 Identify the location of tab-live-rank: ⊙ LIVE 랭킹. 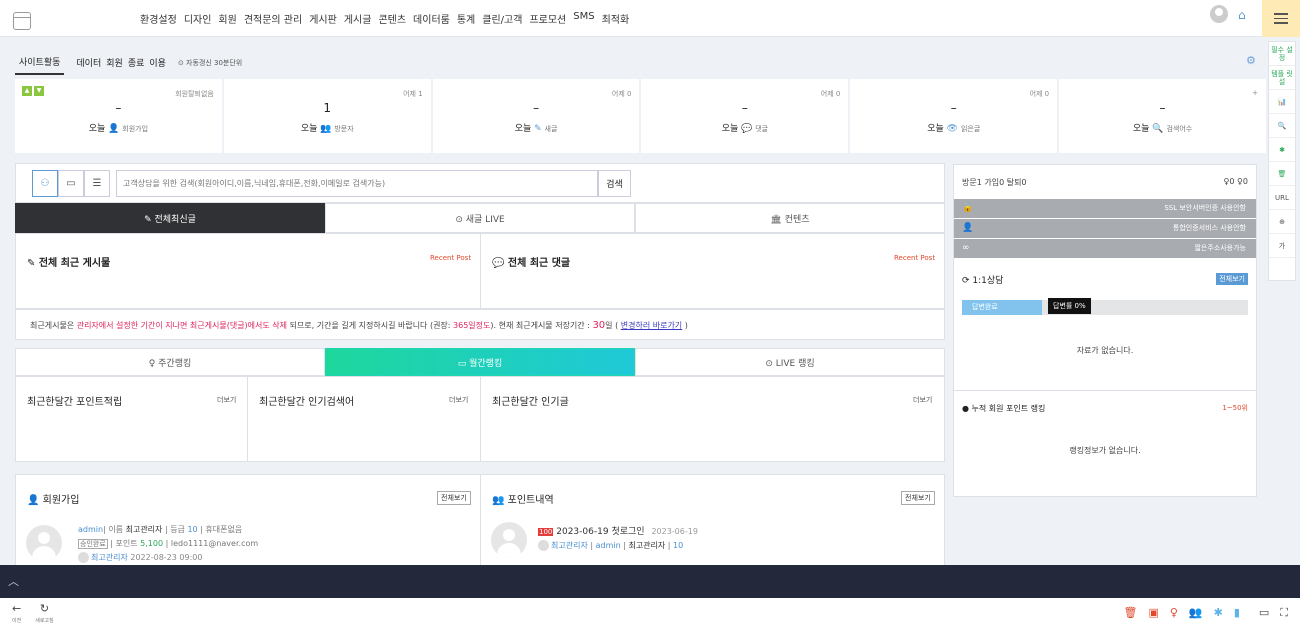
(790, 362).